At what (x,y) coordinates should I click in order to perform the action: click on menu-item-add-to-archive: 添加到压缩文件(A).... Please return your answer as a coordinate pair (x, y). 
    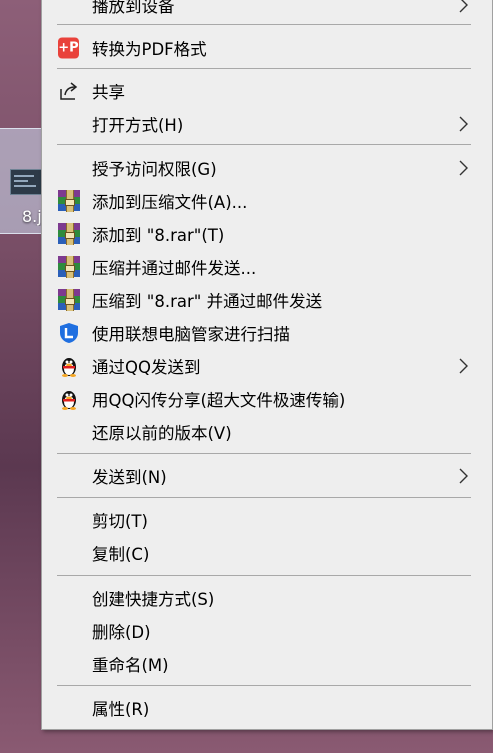
    Looking at the image, I should click on (267, 200).